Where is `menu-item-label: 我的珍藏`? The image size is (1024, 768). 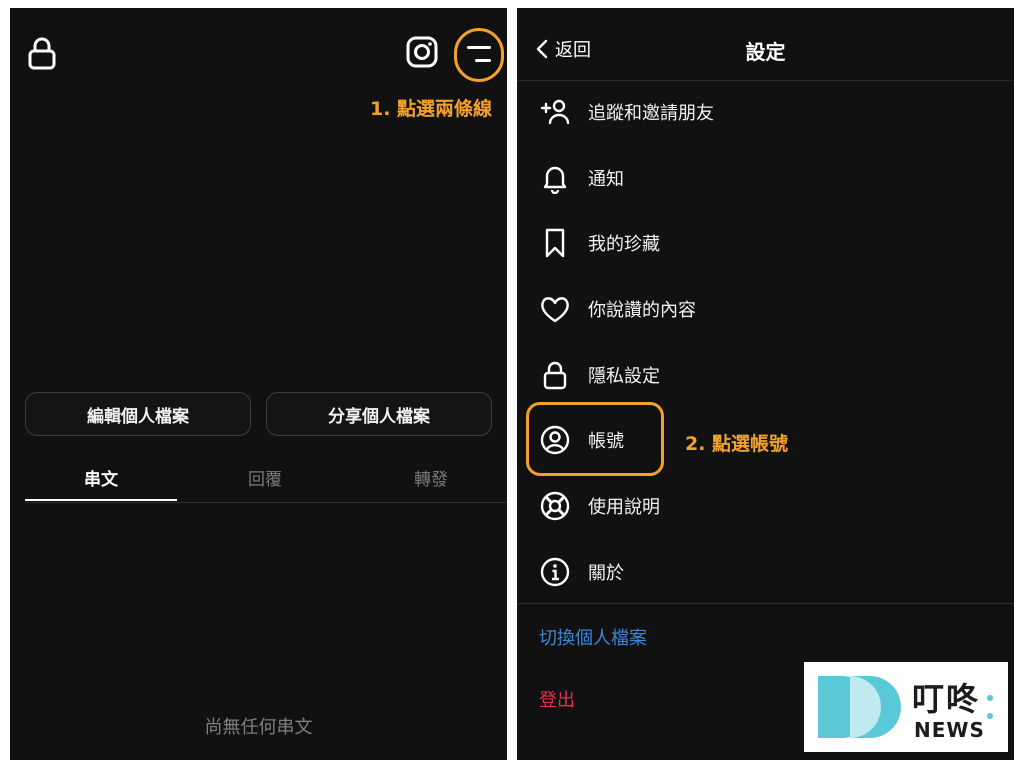
menu-item-label: 我的珍藏 is located at coordinates (624, 244).